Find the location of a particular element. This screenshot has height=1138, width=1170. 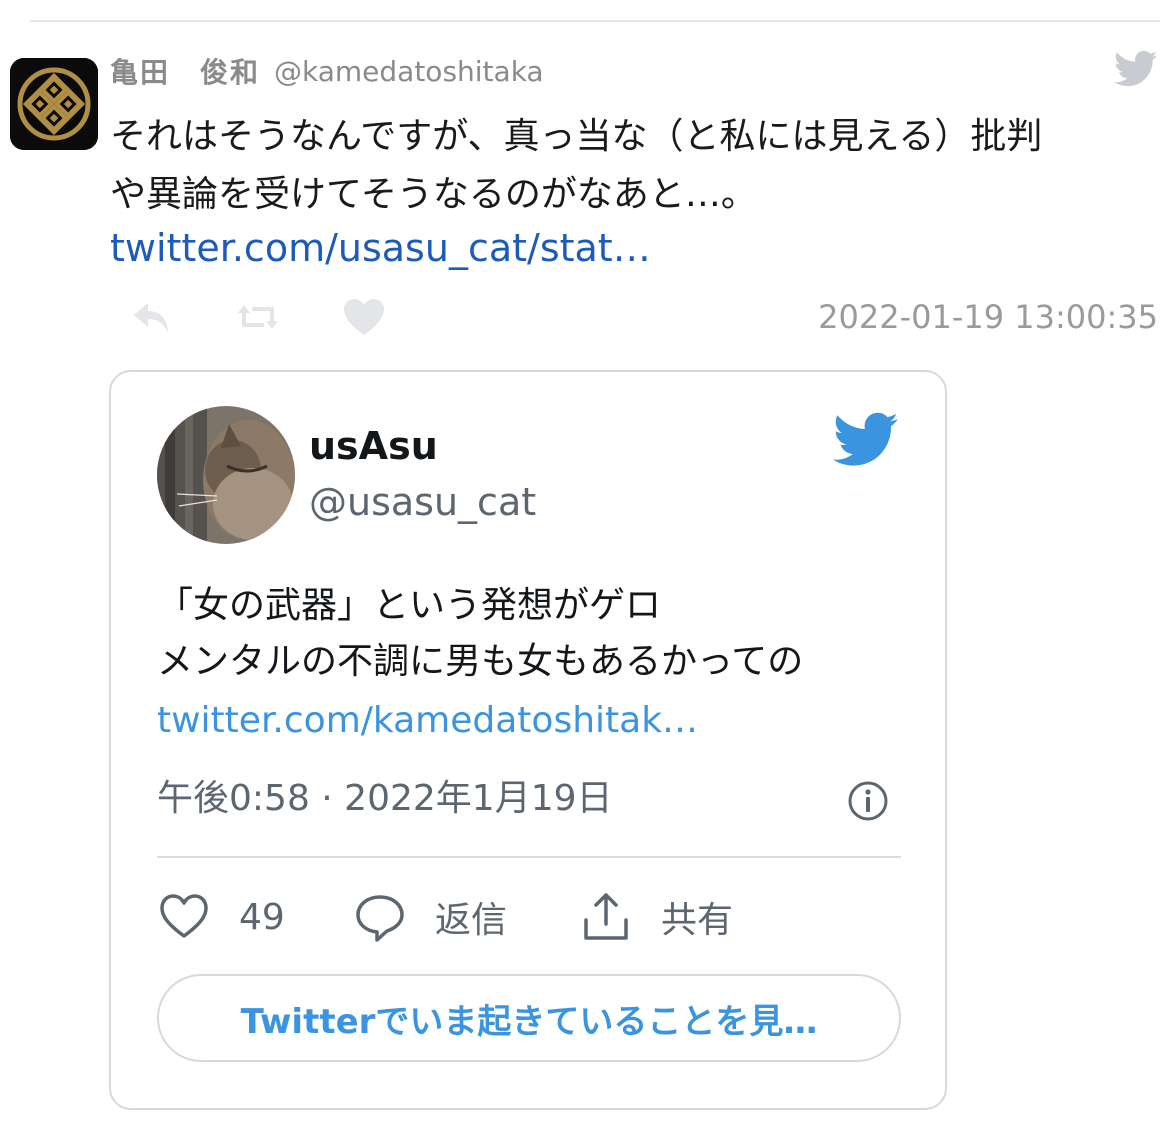

share-label: 共有 is located at coordinates (697, 920).